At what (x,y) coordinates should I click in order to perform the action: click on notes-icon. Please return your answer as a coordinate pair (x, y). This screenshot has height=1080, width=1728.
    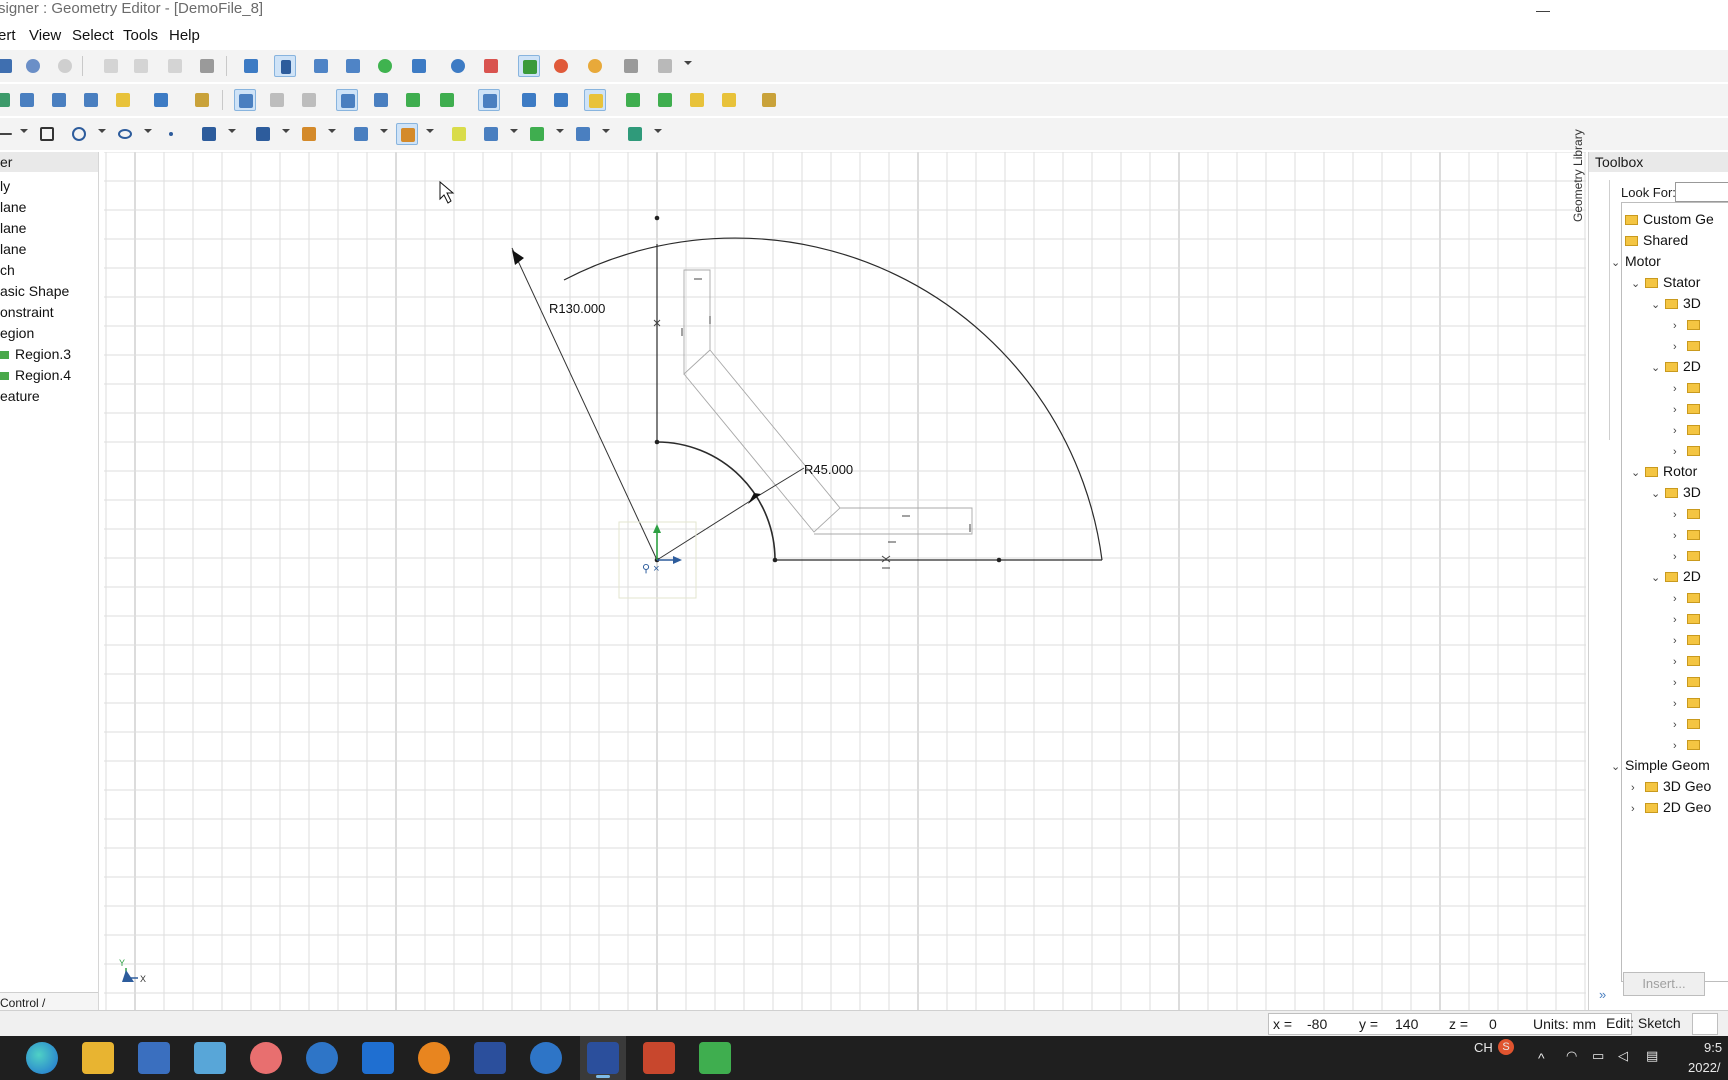
    Looking at the image, I should click on (210, 1058).